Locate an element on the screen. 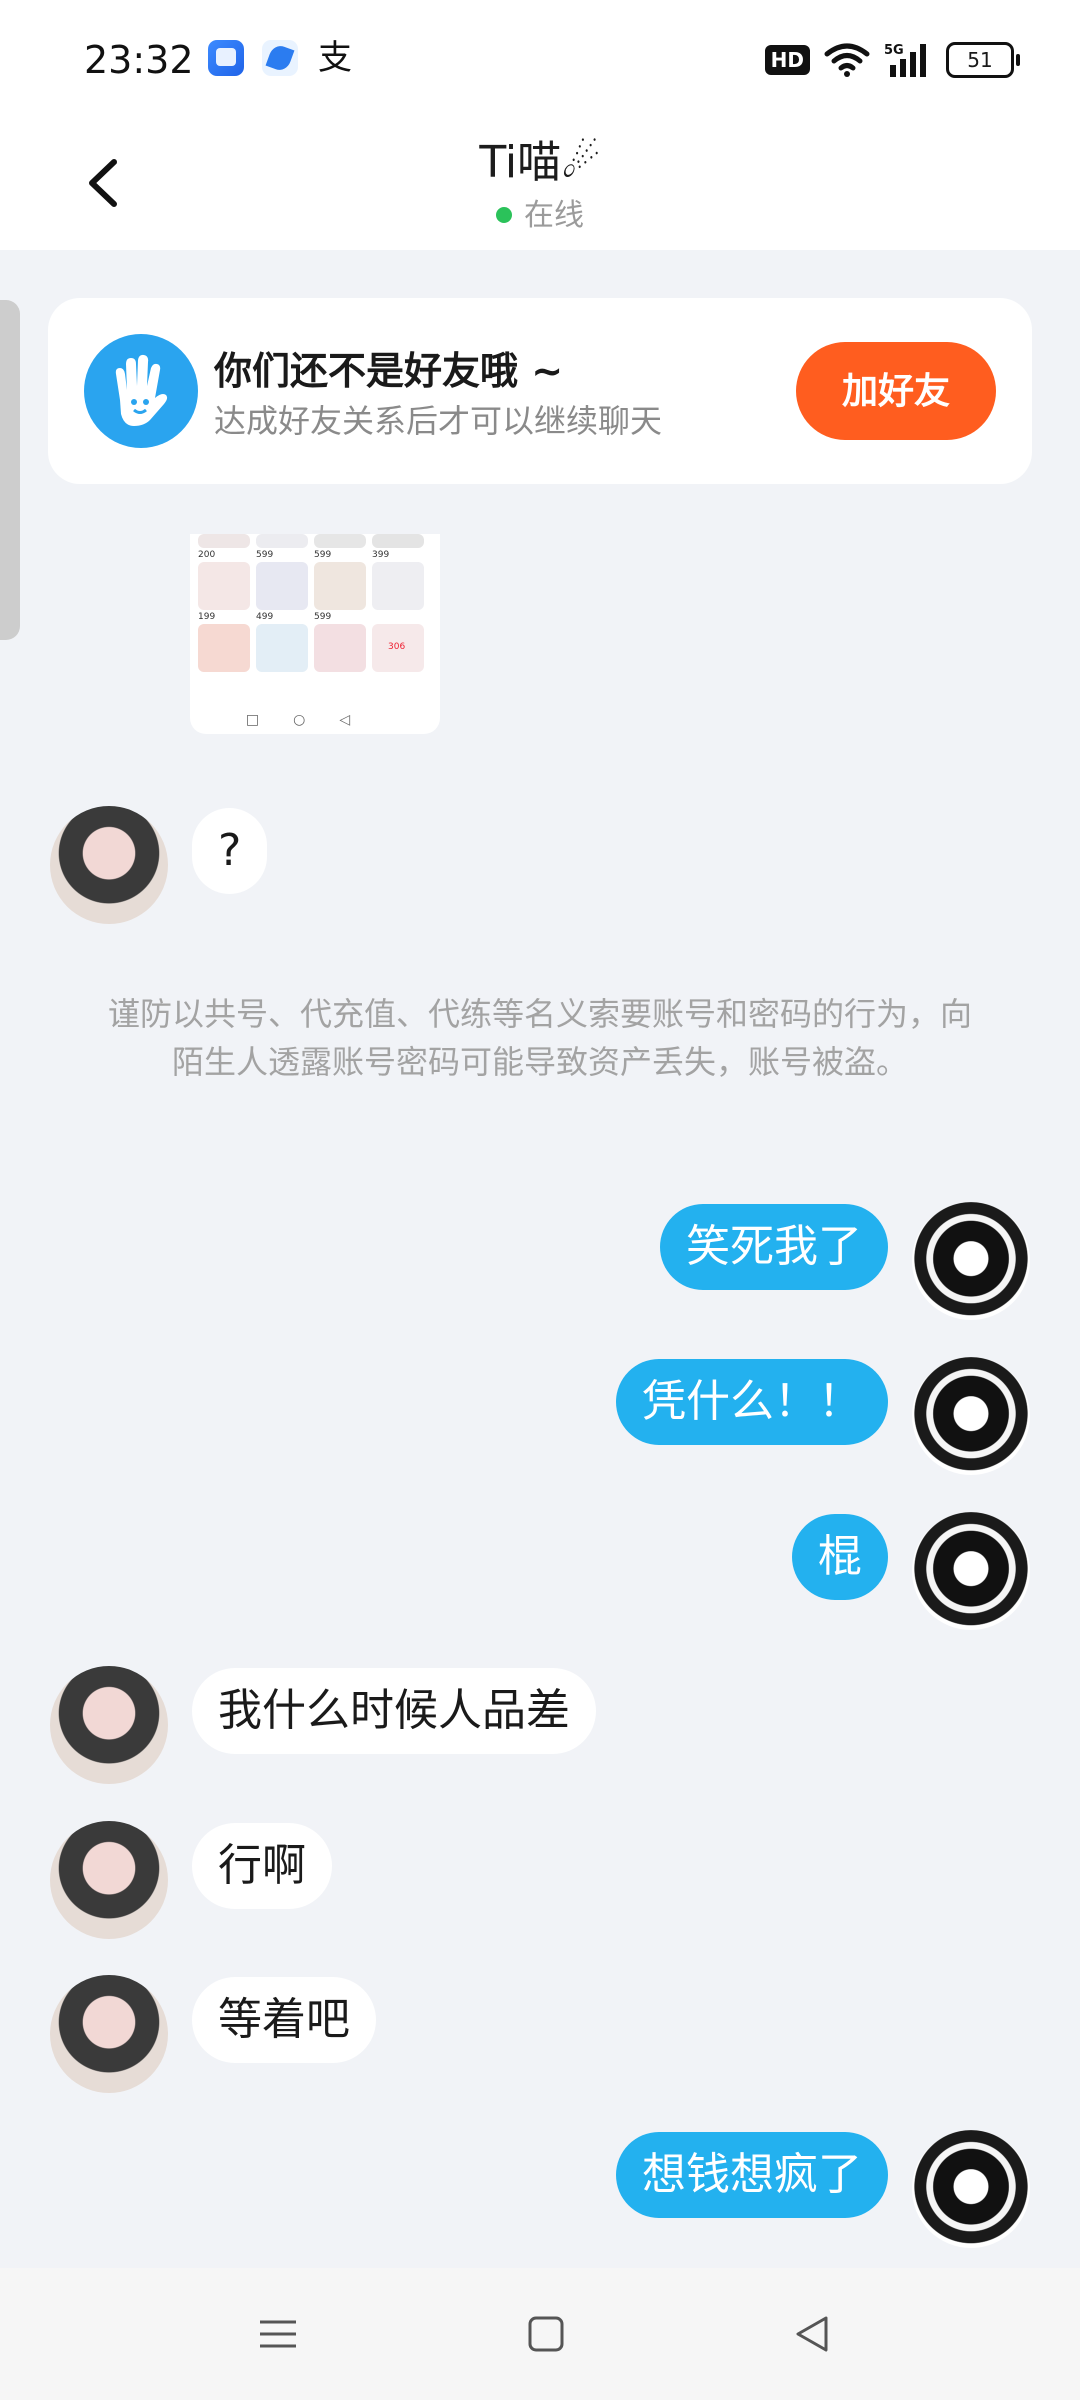  menu-button is located at coordinates (278, 2334).